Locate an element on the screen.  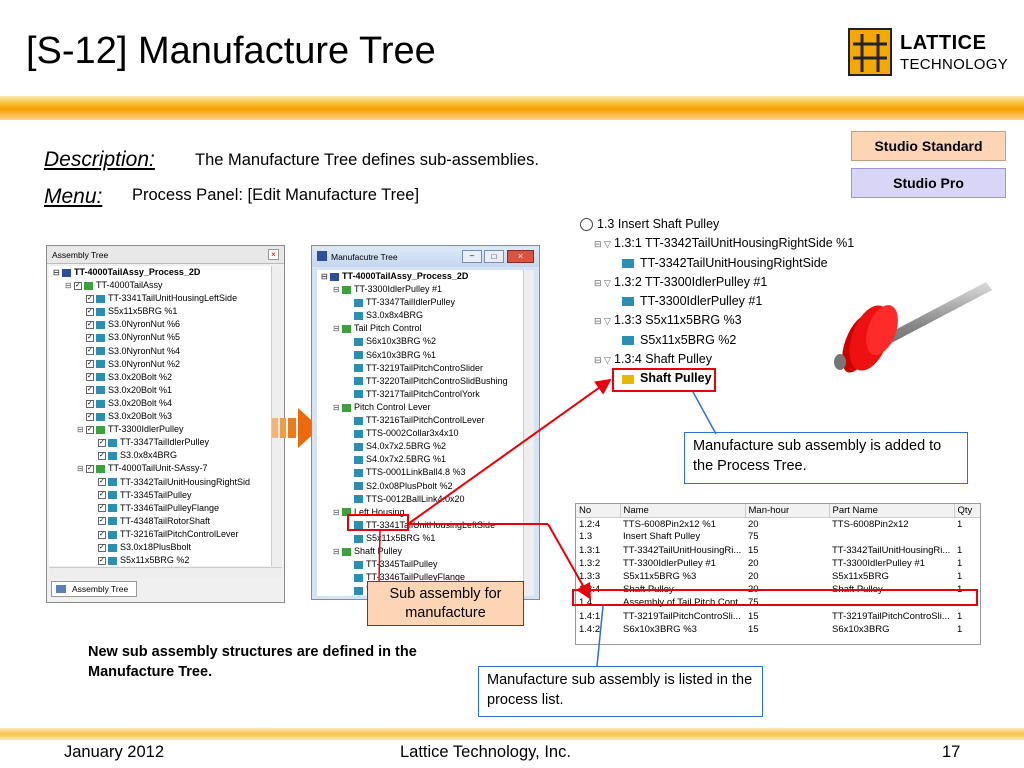
assembly-tree-item: ✓ S3.0x20Bolt %3 is located at coordinates (160, 416).